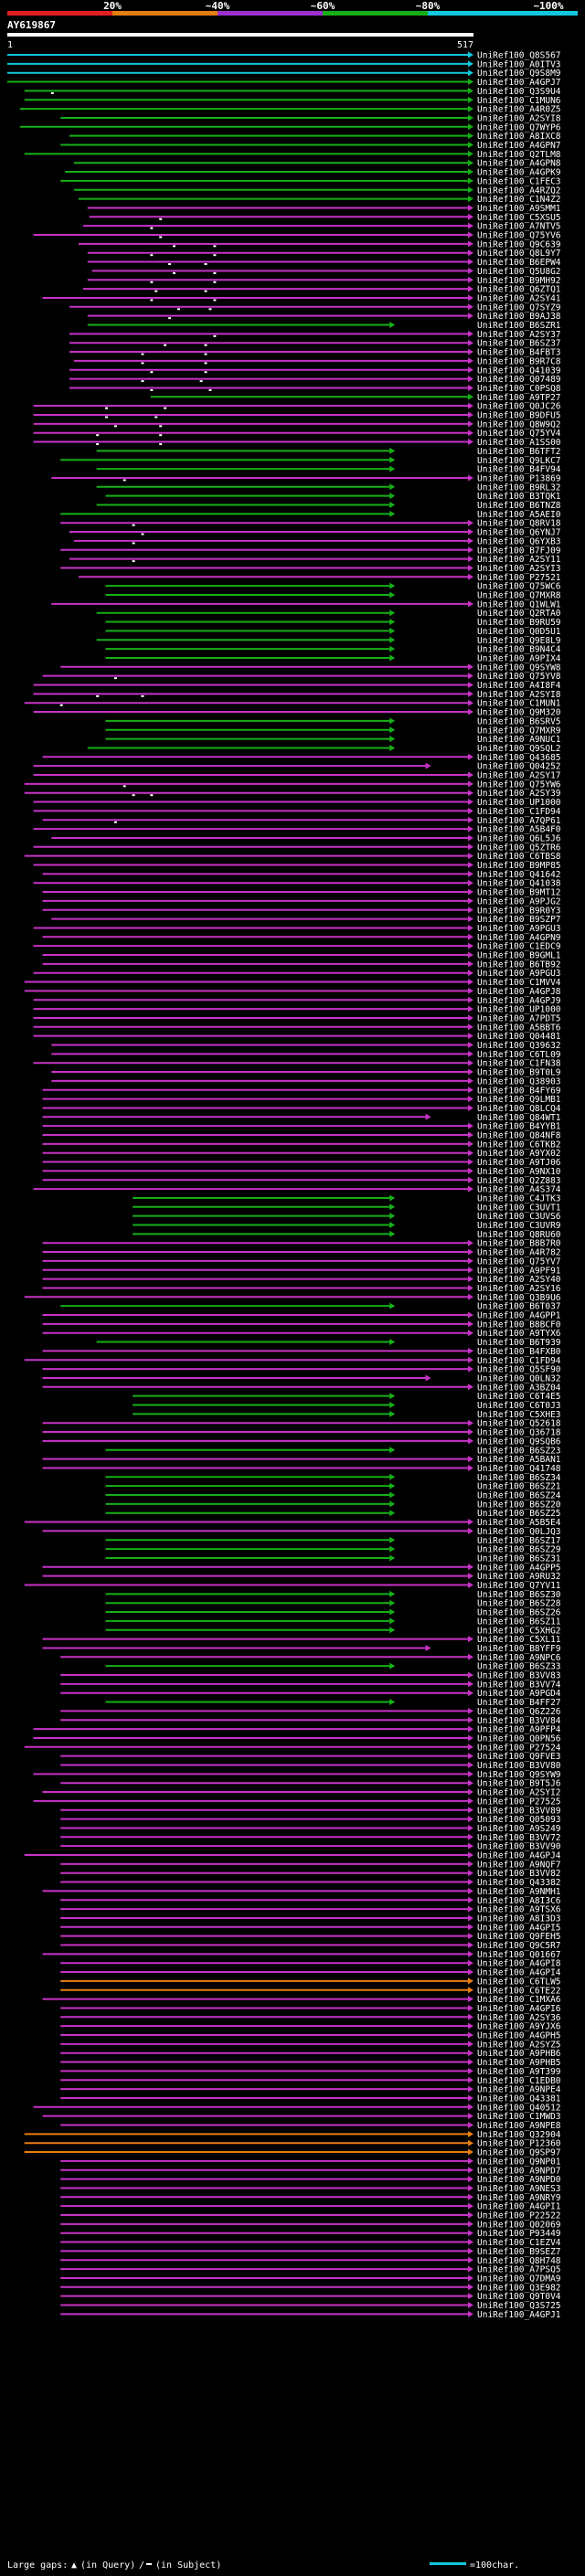  Describe the element at coordinates (519, 2315) in the screenshot. I see `hit-label: UniRef100_A4GPJ1` at that location.